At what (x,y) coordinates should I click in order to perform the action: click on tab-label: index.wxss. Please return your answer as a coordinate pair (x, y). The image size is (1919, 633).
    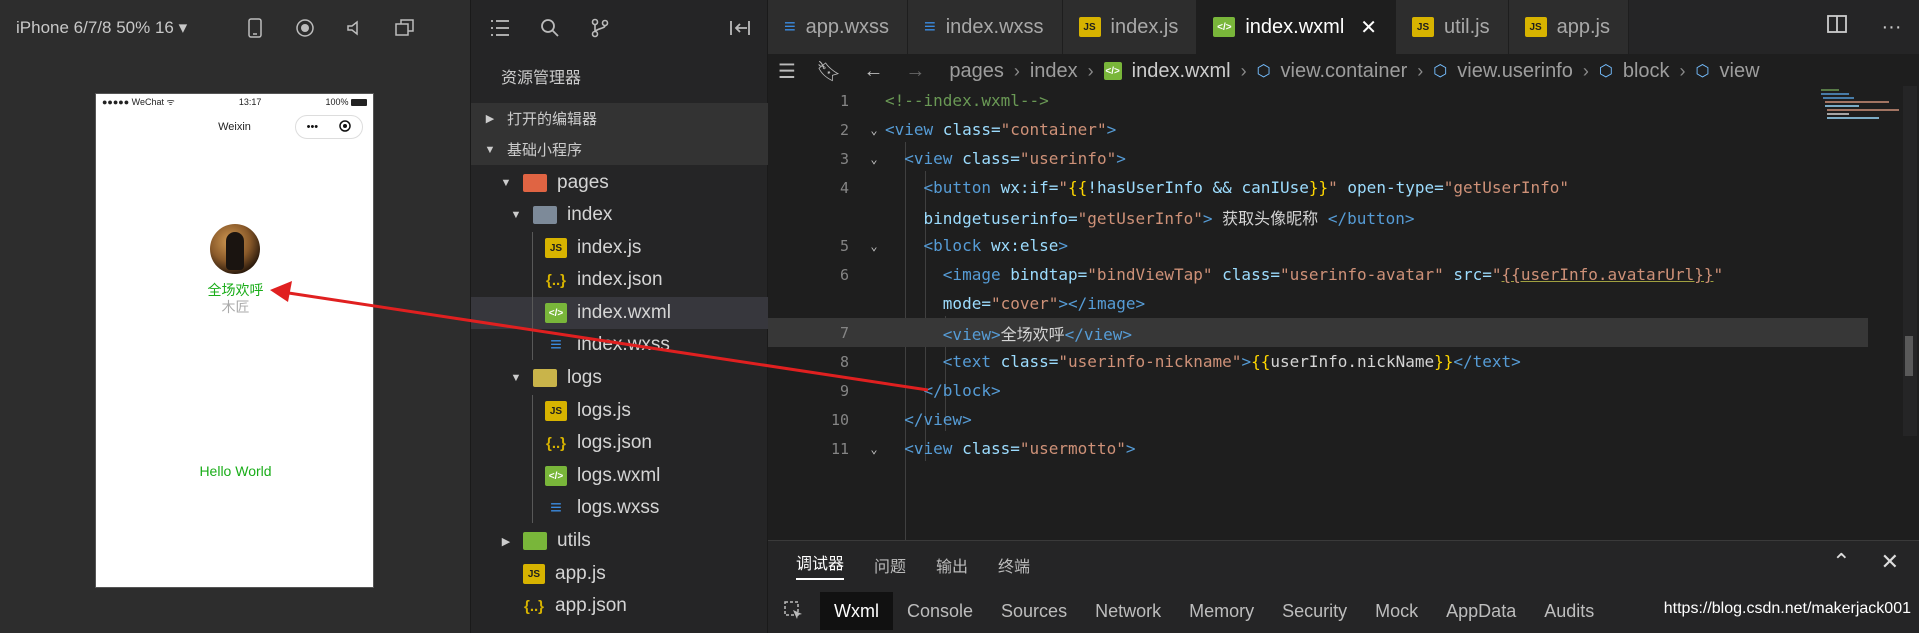
    Looking at the image, I should click on (994, 26).